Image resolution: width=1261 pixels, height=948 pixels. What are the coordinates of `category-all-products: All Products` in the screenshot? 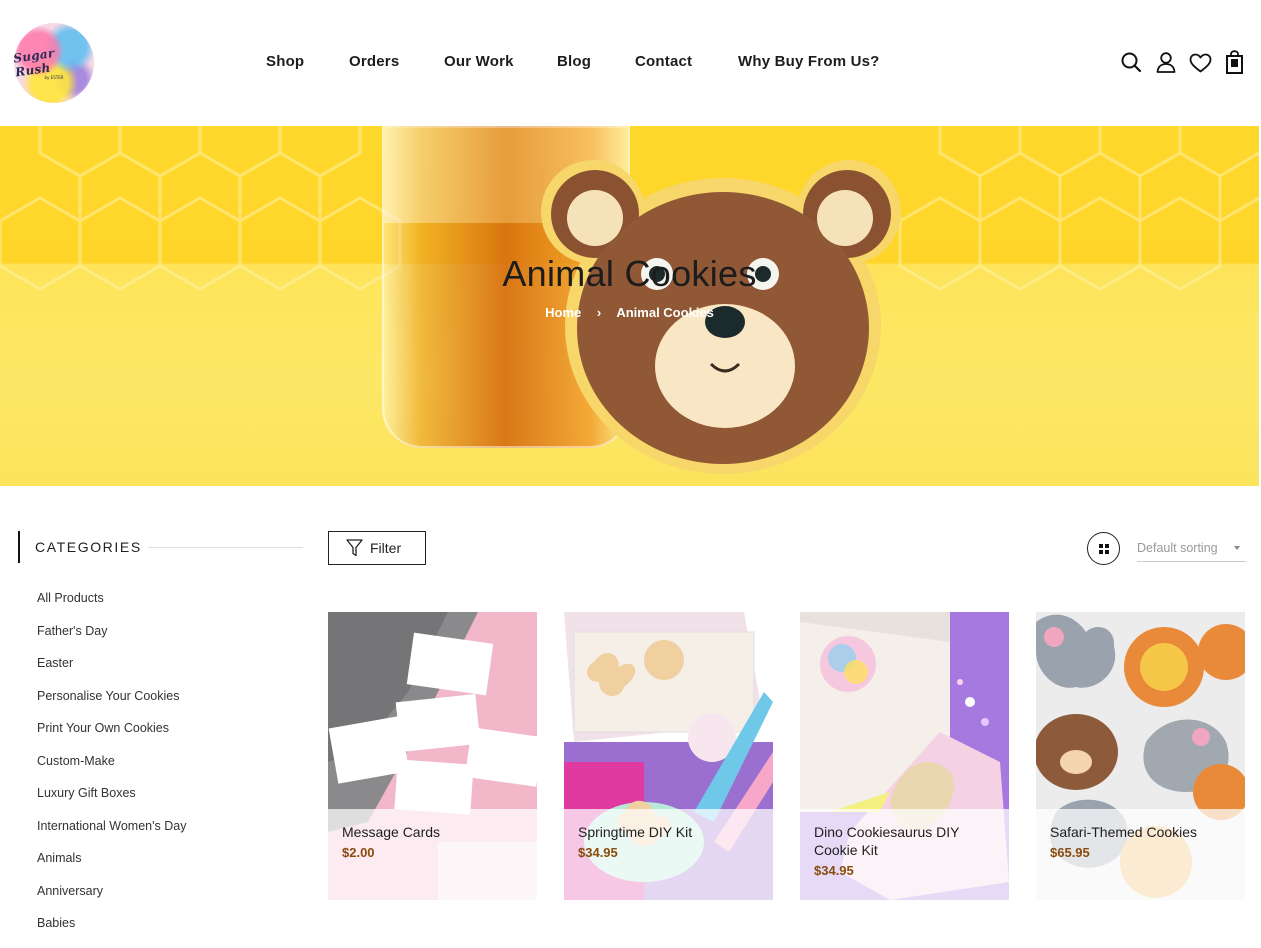 It's located at (111, 606).